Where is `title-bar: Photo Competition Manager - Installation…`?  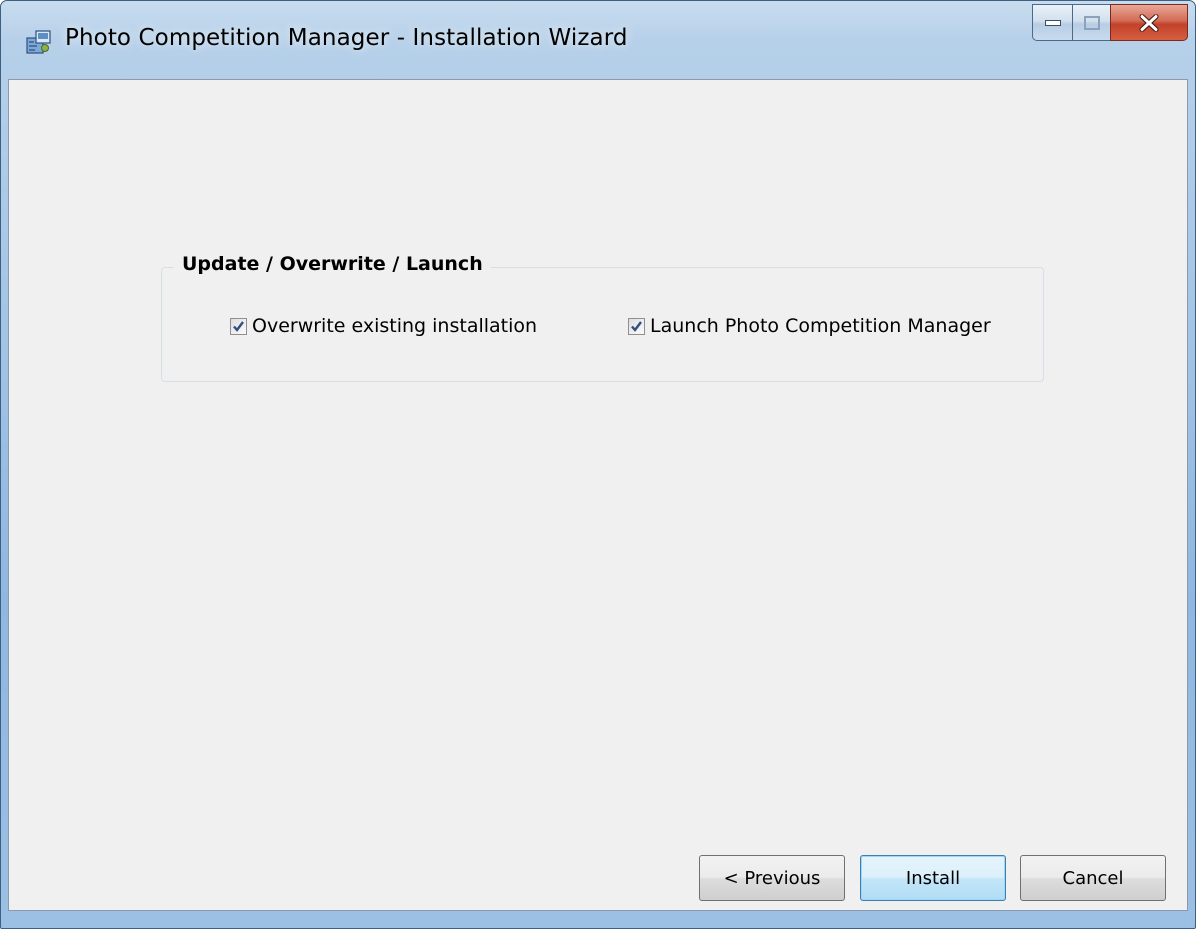 title-bar: Photo Competition Manager - Installation… is located at coordinates (598, 40).